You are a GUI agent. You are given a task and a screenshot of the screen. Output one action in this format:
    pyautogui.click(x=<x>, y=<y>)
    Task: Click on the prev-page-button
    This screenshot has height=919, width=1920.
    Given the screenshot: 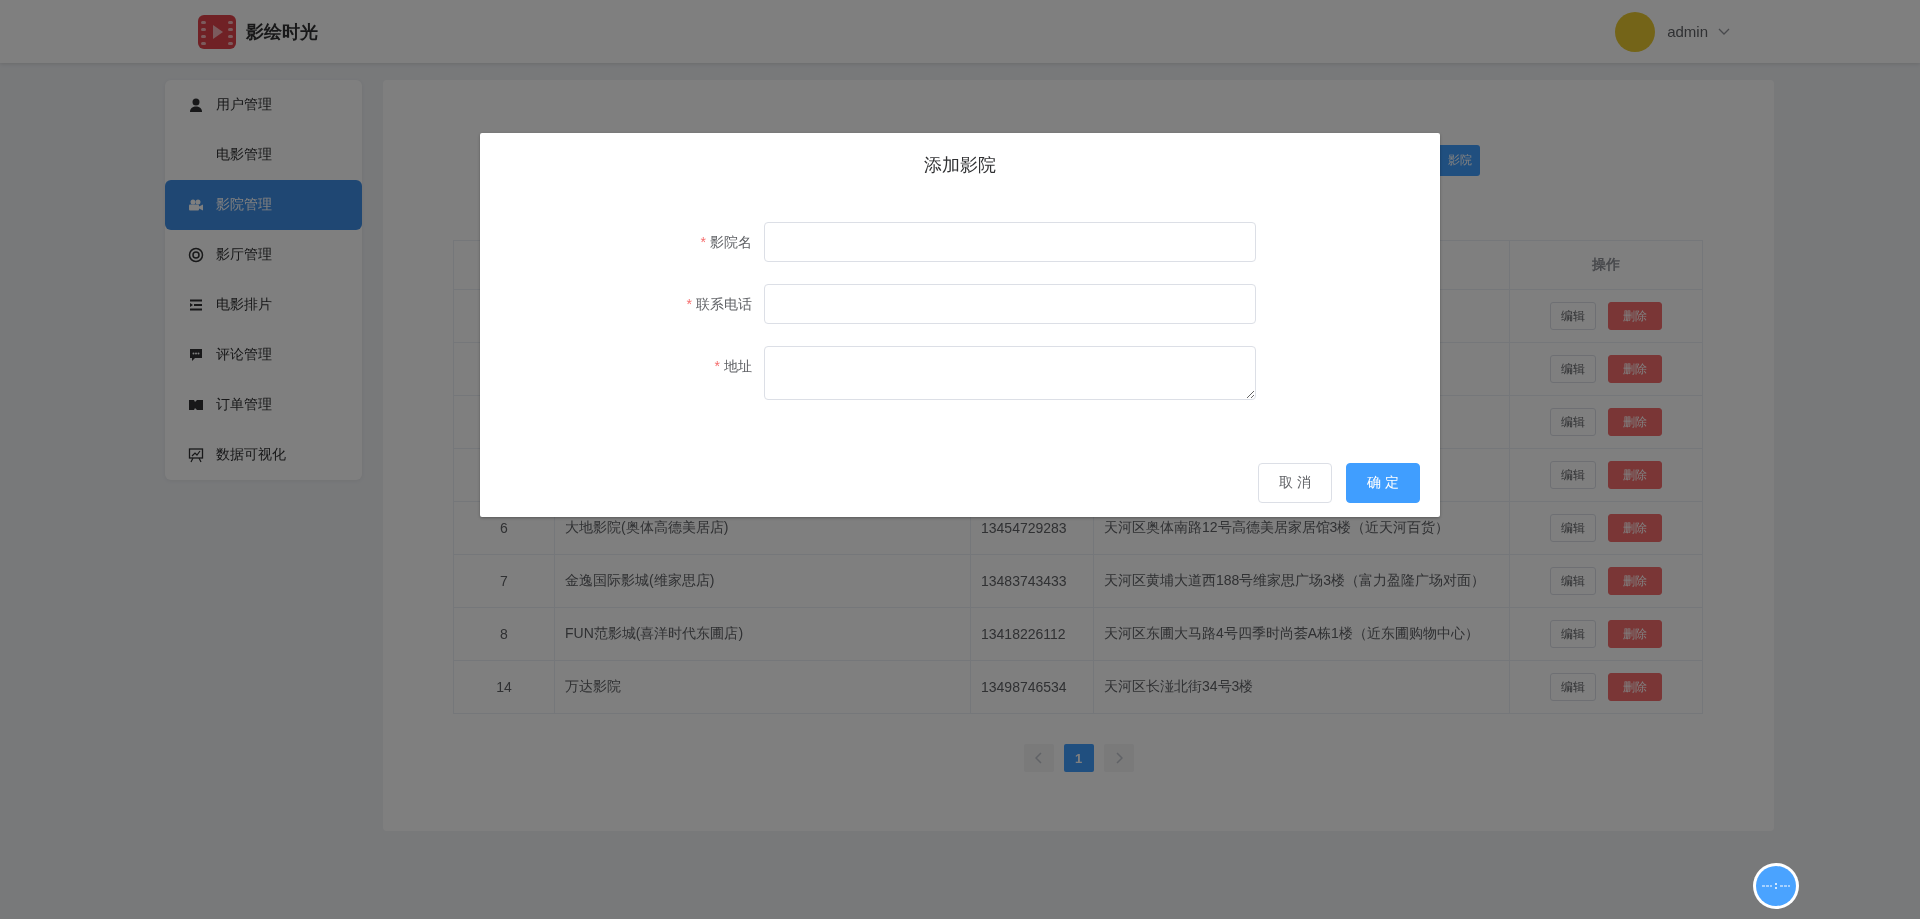 What is the action you would take?
    pyautogui.click(x=1038, y=758)
    